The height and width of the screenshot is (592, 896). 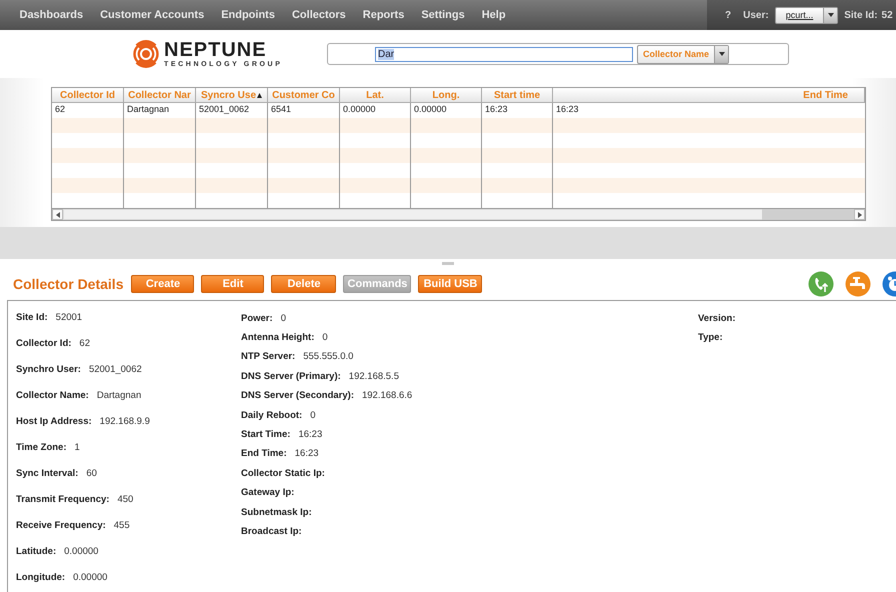 I want to click on field-label: Start Time:, so click(x=265, y=434).